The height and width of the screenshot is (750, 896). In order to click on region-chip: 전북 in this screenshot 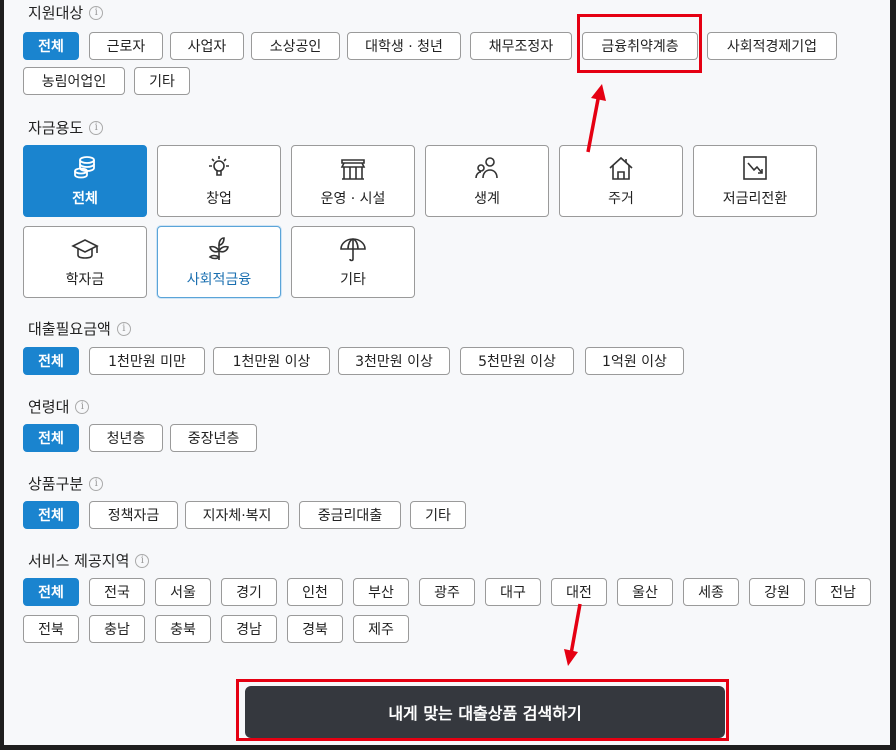, I will do `click(51, 629)`.